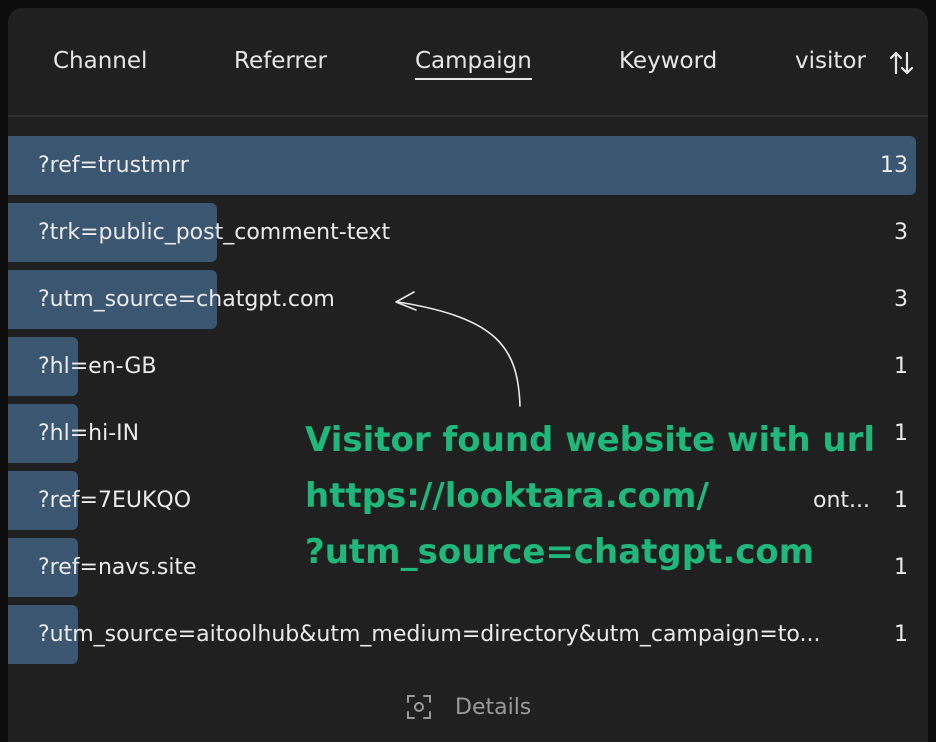 This screenshot has width=936, height=742. Describe the element at coordinates (473, 63) in the screenshot. I see `tab-campaign: Campaign` at that location.